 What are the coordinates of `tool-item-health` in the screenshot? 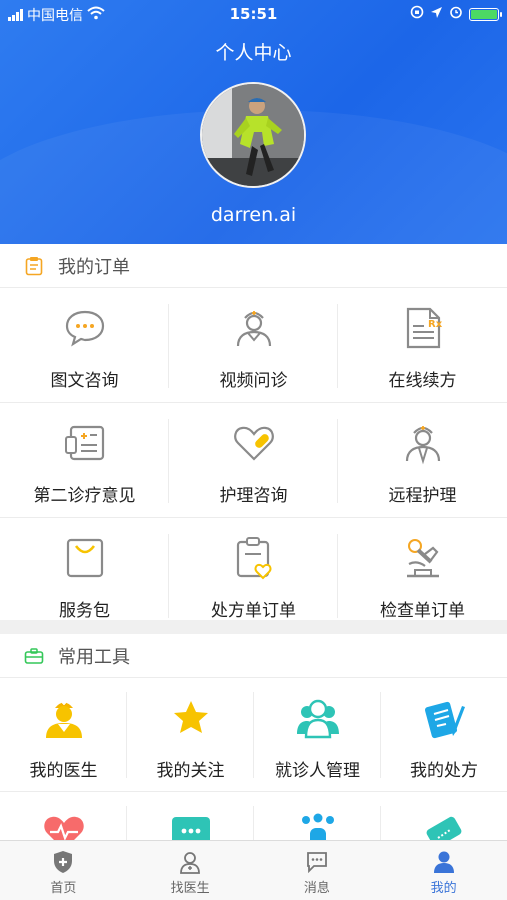 It's located at (63, 816).